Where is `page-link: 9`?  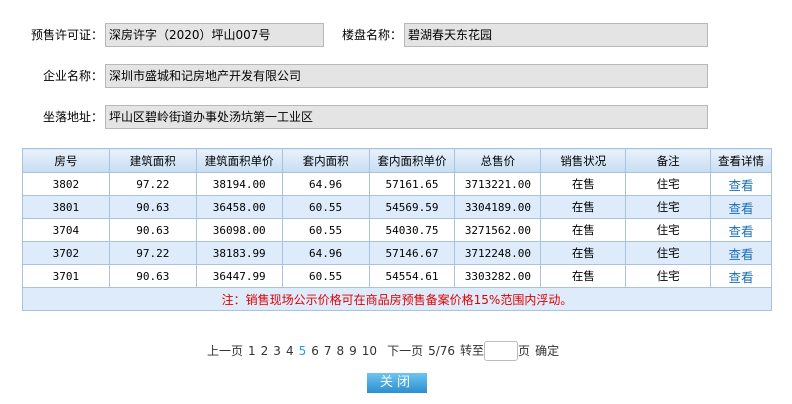
page-link: 9 is located at coordinates (353, 351).